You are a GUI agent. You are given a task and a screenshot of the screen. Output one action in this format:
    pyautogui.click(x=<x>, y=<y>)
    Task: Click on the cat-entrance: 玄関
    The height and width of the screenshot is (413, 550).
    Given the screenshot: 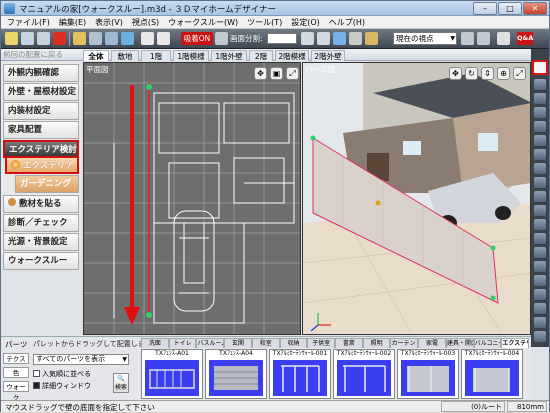 What is the action you would take?
    pyautogui.click(x=238, y=343)
    